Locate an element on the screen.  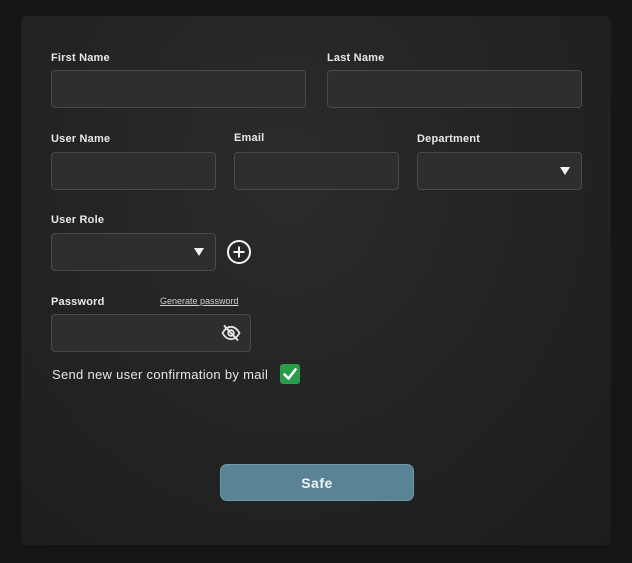
plus-circle-icon is located at coordinates (239, 252).